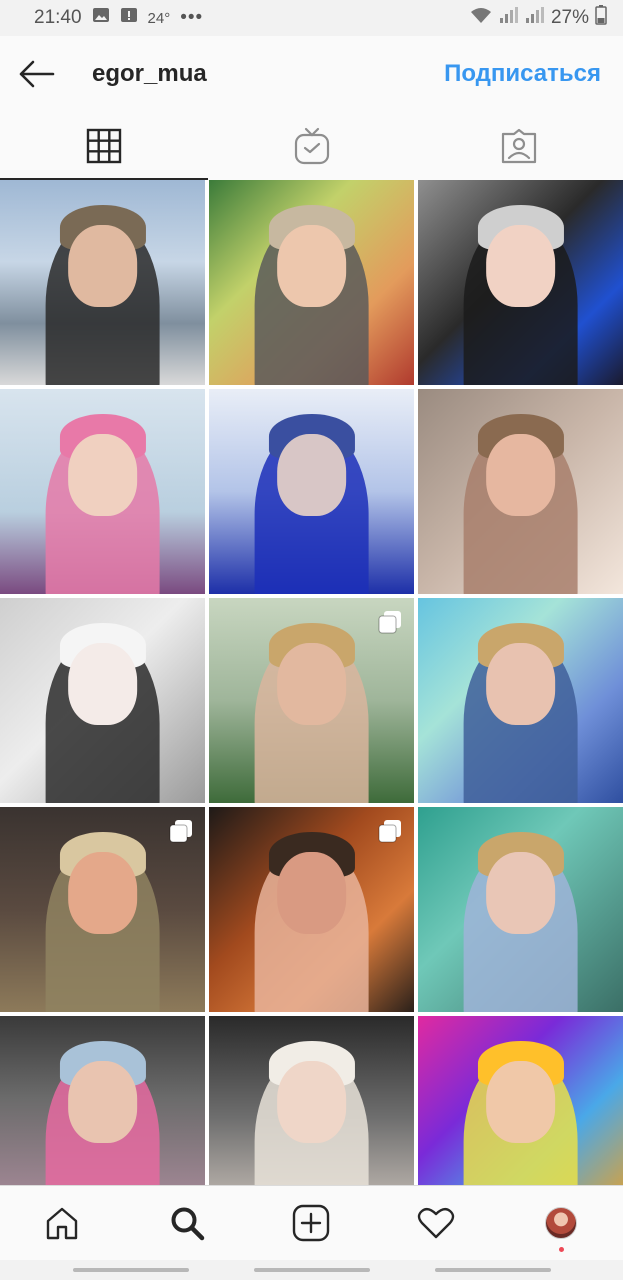 This screenshot has height=1280, width=623. I want to click on bottom-nav, so click(311, 1222).